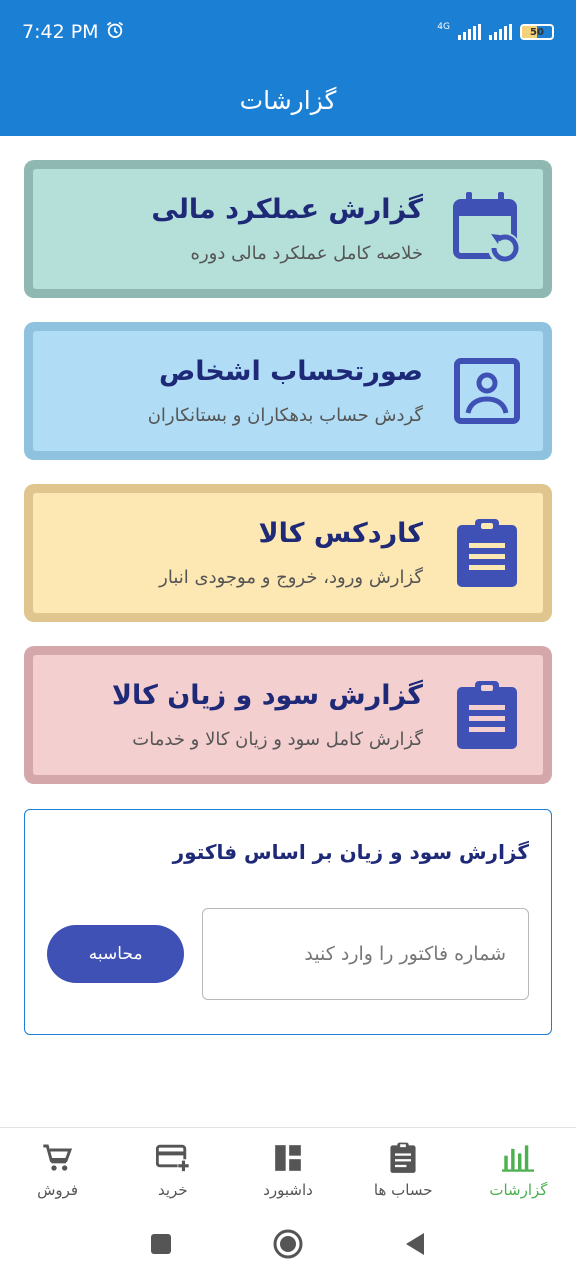  What do you see at coordinates (277, 739) in the screenshot?
I see `card-subtitle: گزارش کامل سود و زیان کالا و خدمات` at bounding box center [277, 739].